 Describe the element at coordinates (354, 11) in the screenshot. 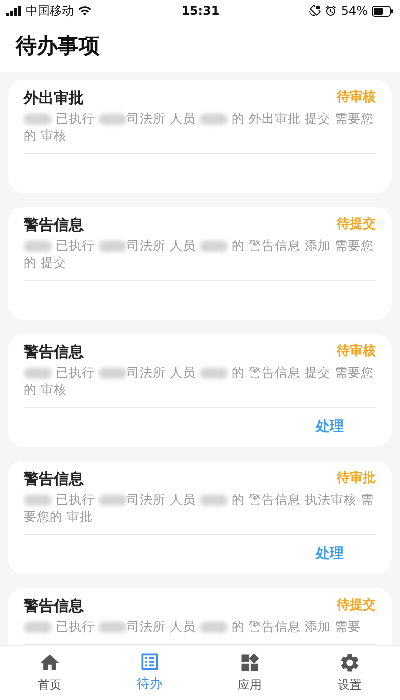

I see `battery-percent: 54%` at that location.